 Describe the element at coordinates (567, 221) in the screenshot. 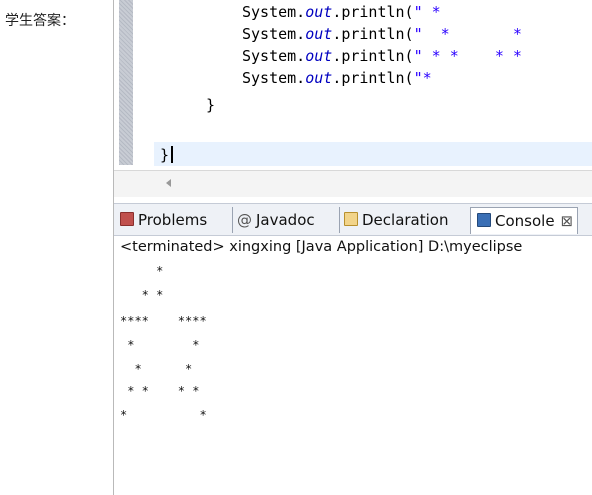

I see `close-icon: ⊠` at that location.